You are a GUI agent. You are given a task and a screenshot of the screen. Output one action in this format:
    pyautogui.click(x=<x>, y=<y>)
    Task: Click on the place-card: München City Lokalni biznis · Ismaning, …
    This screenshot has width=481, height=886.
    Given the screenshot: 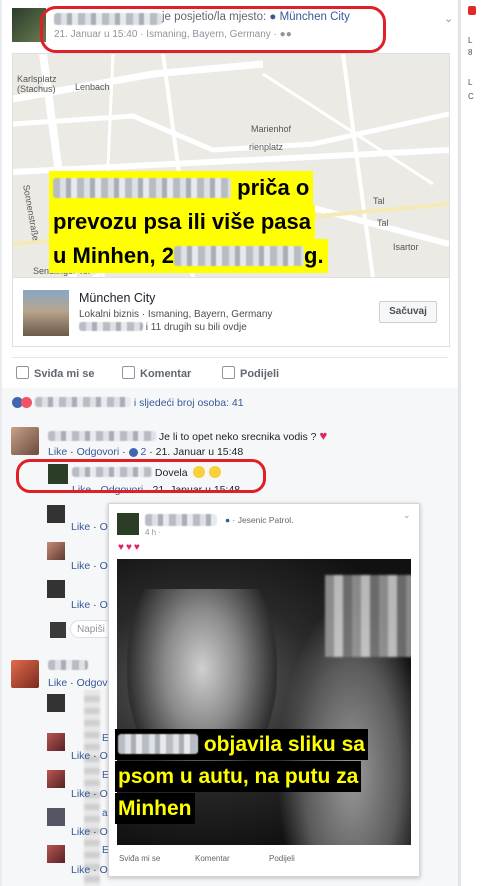 What is the action you would take?
    pyautogui.click(x=231, y=312)
    